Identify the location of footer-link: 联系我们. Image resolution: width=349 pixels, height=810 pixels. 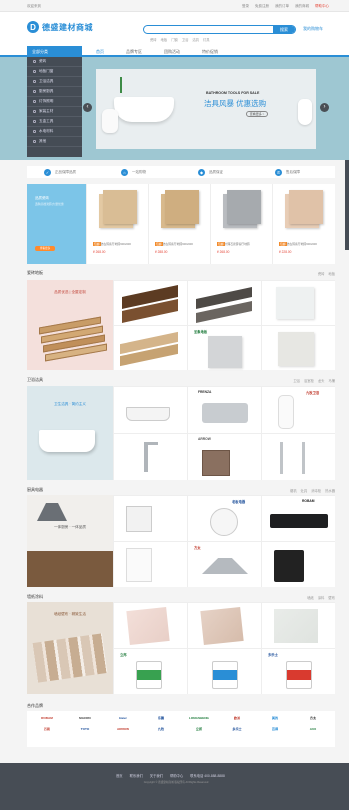
(136, 775).